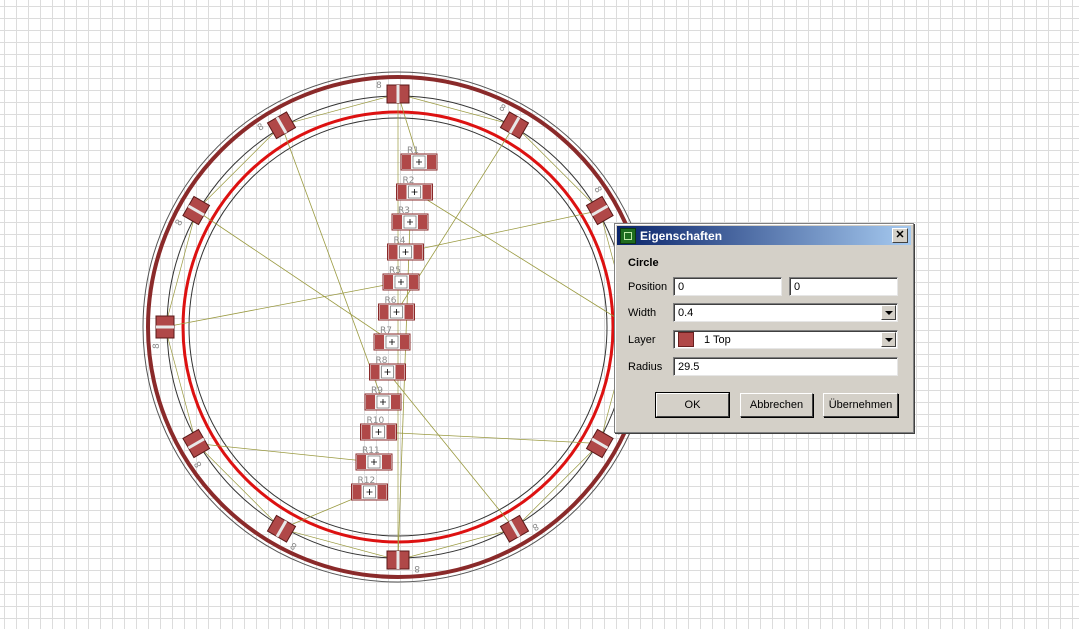 The width and height of the screenshot is (1079, 629). I want to click on section-title: Circle, so click(643, 263).